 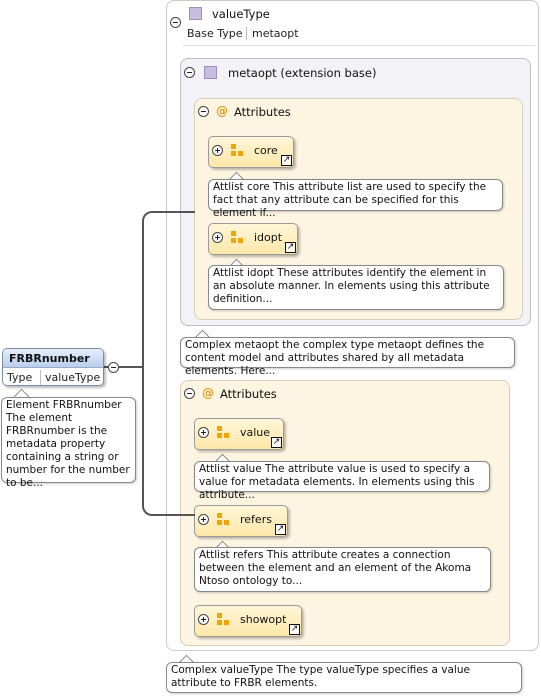 I want to click on collapse-valuetype-icon, so click(x=175, y=22).